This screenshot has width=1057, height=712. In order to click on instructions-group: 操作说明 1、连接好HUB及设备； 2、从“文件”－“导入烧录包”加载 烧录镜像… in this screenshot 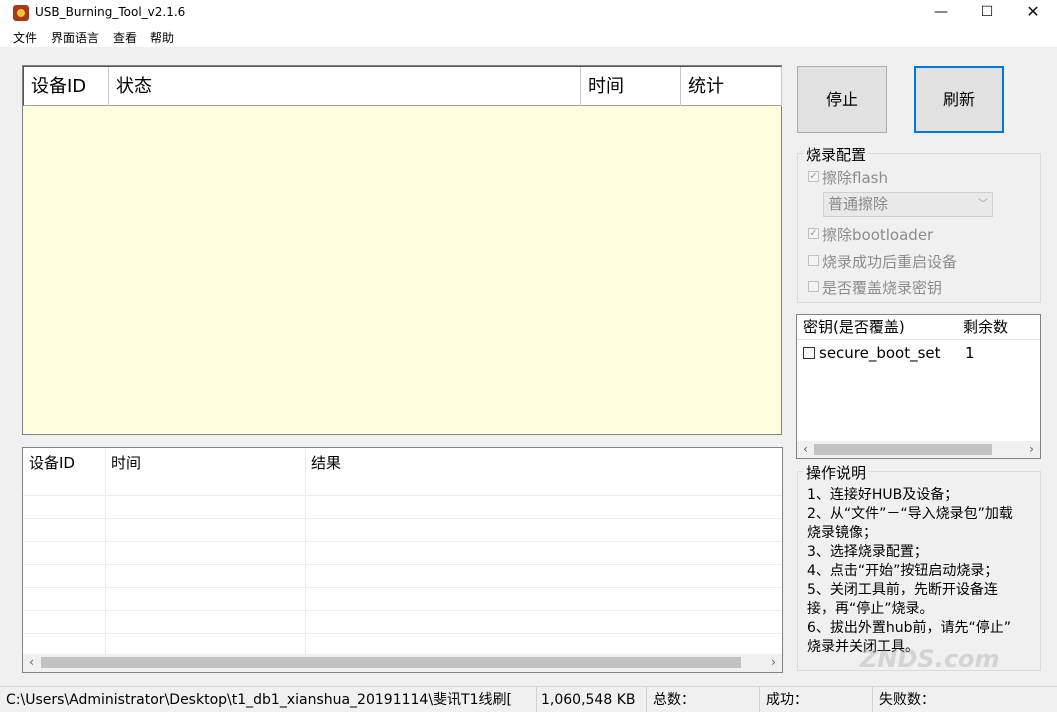, I will do `click(919, 566)`.